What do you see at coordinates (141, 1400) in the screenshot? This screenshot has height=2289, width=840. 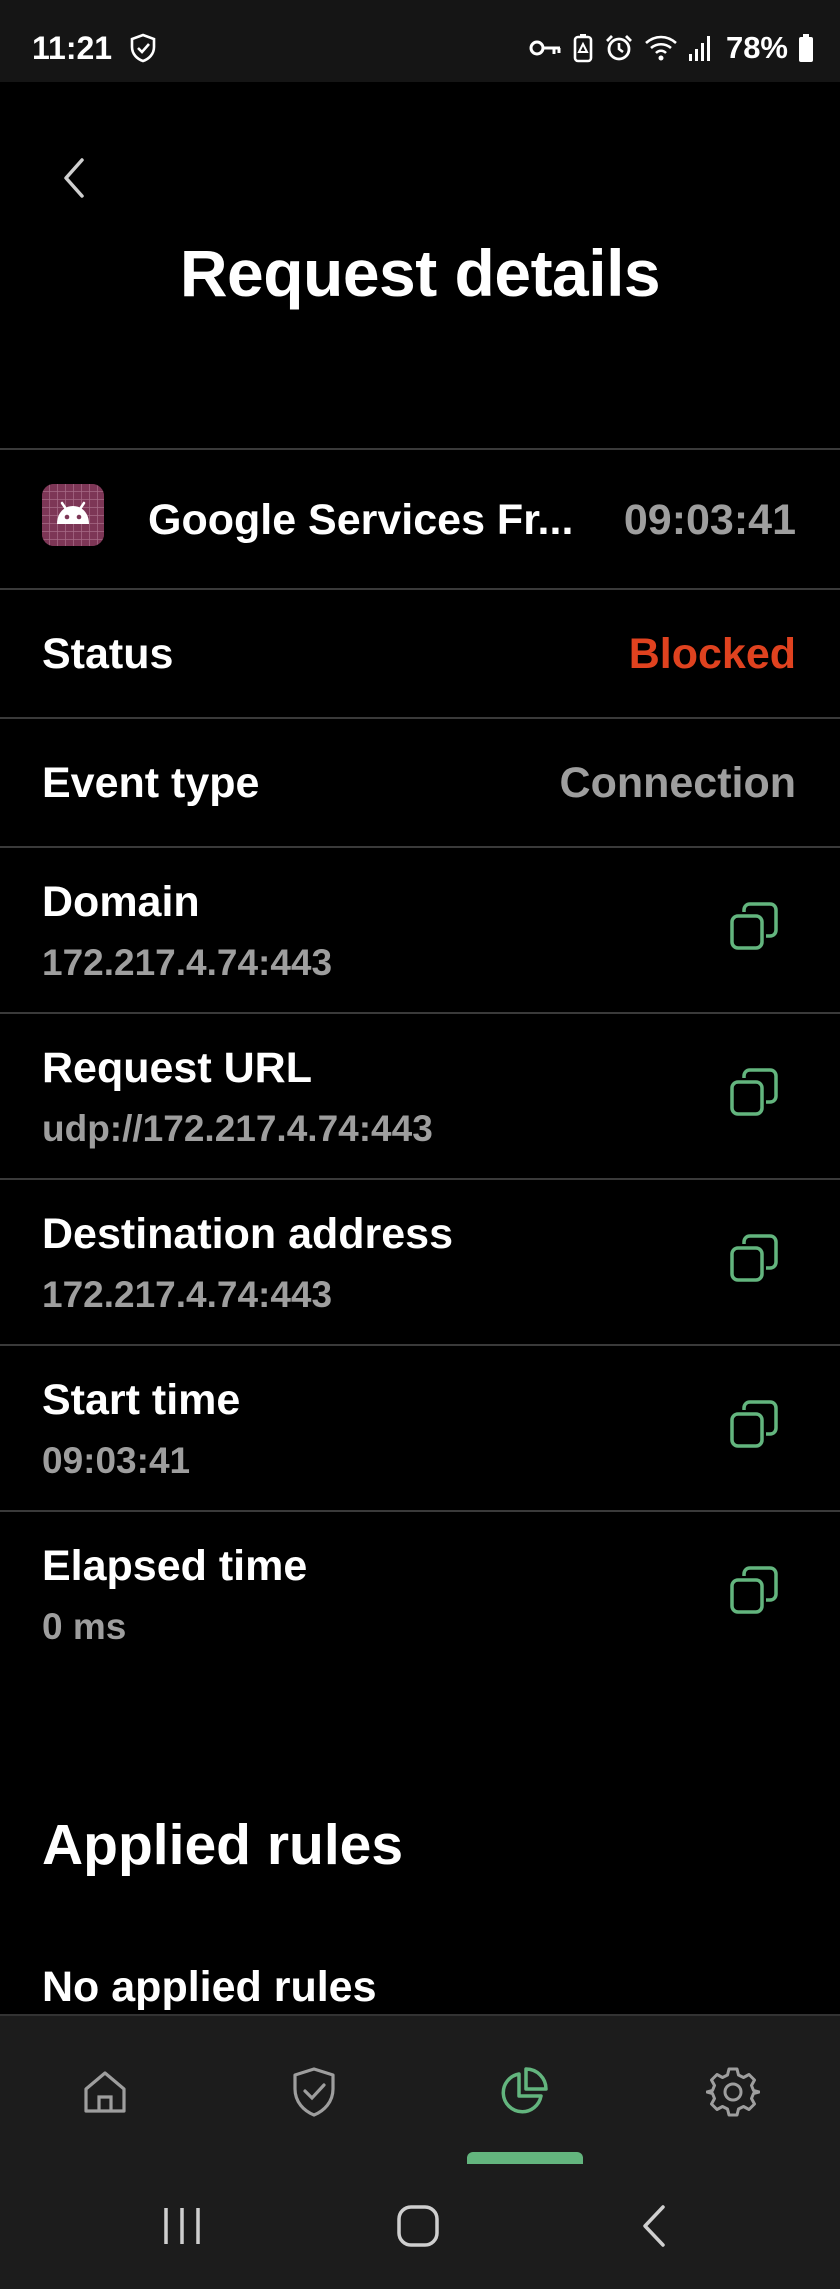 I see `detail-label: Start time` at bounding box center [141, 1400].